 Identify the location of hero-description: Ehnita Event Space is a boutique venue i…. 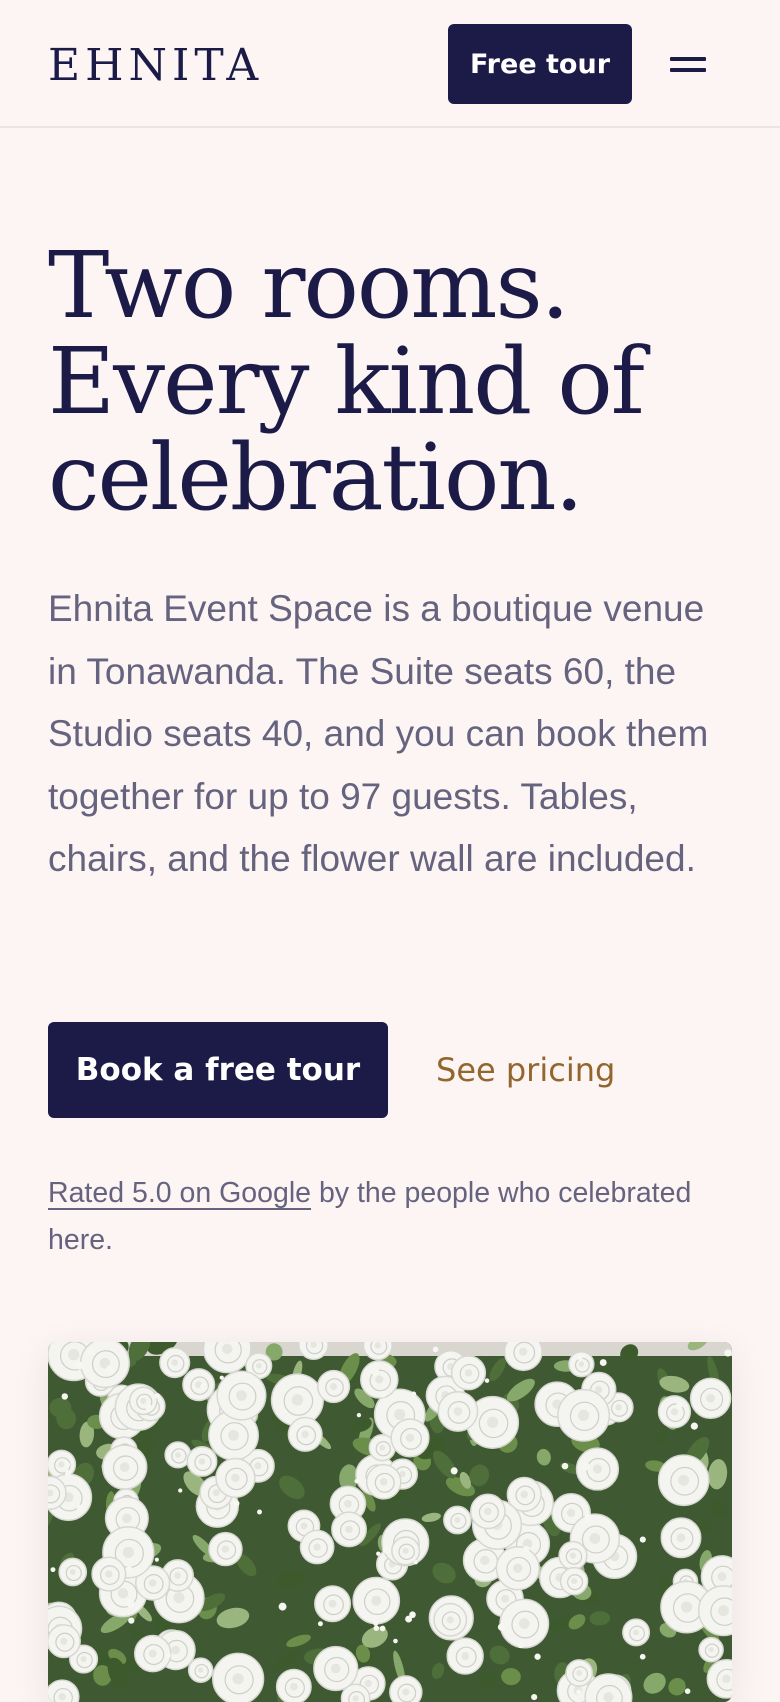
(378, 733).